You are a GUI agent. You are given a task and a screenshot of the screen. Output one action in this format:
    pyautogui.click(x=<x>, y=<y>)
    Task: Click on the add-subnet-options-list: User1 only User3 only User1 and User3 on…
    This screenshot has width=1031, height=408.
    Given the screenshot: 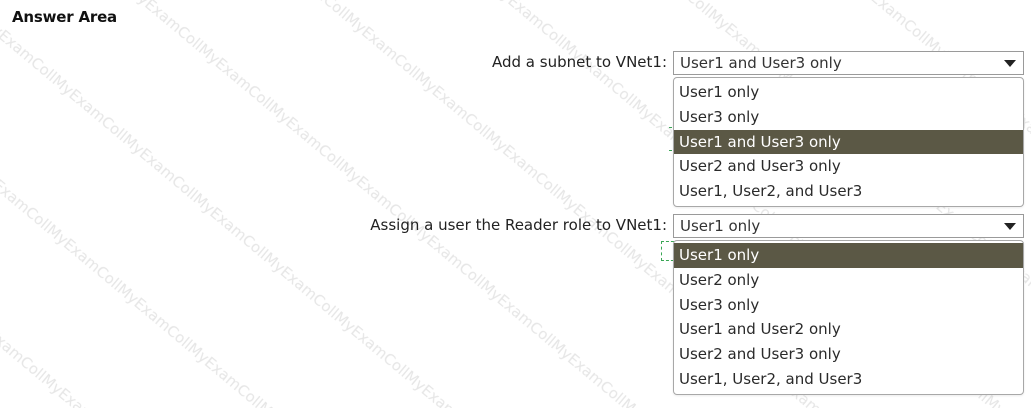 What is the action you would take?
    pyautogui.click(x=848, y=142)
    